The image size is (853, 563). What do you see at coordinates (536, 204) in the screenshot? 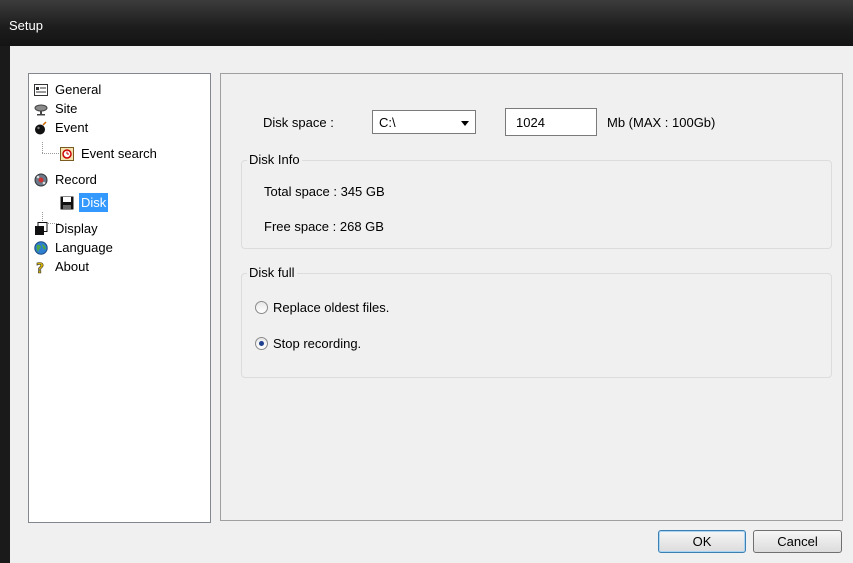
I see `disk-info-group` at bounding box center [536, 204].